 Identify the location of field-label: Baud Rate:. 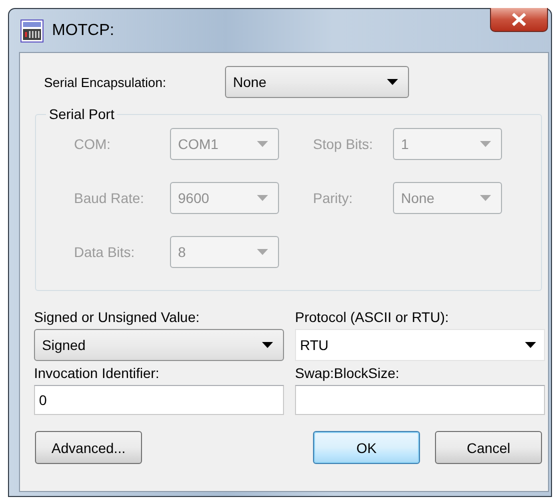
(110, 198).